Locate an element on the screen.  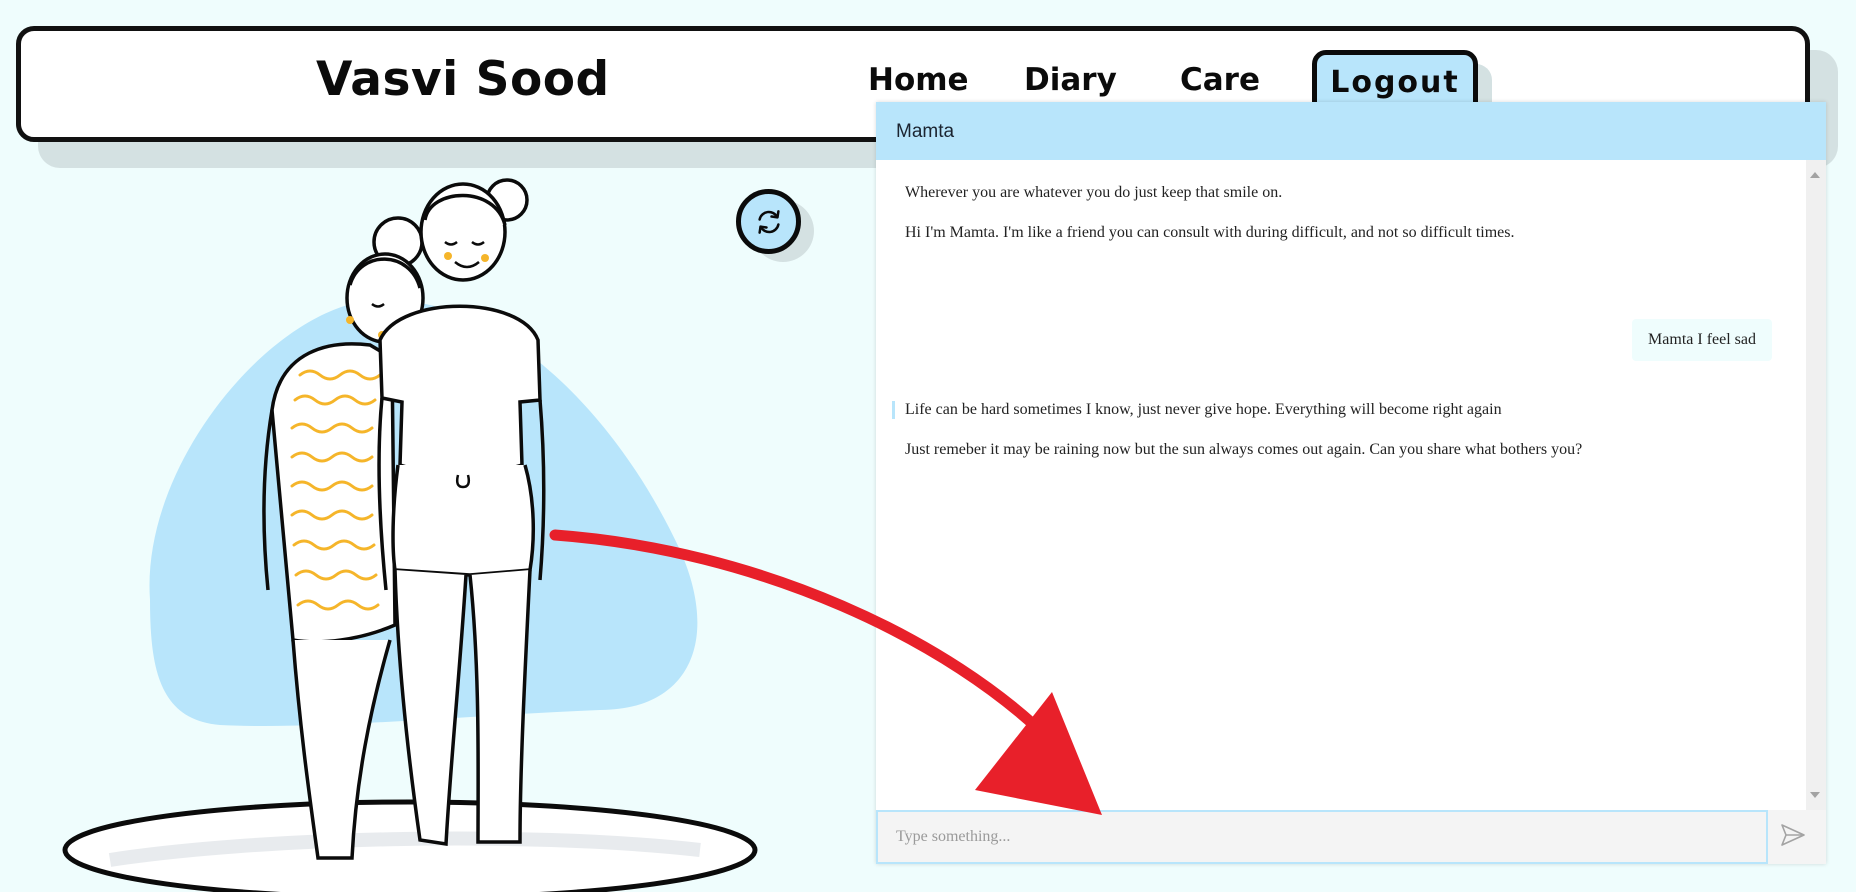
scroll-down-icon is located at coordinates (1815, 795).